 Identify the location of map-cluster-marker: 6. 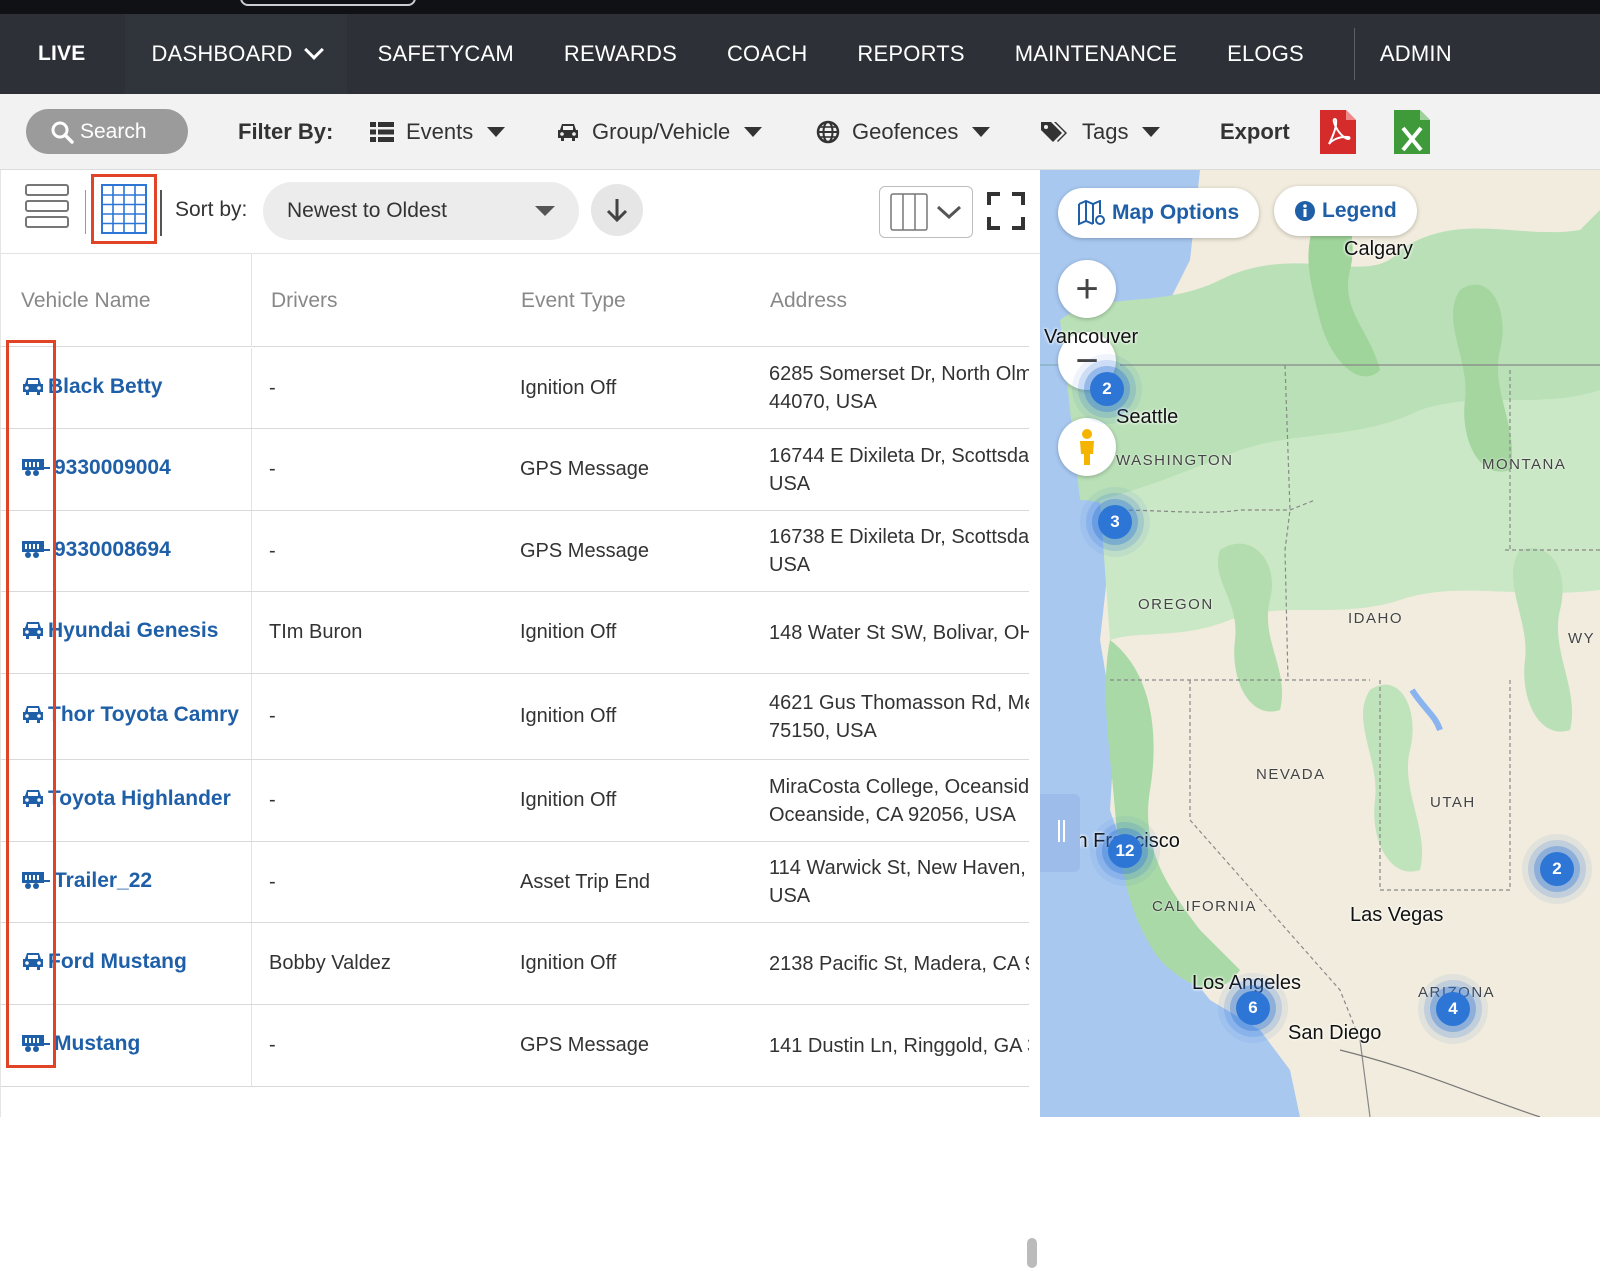
(1253, 1008).